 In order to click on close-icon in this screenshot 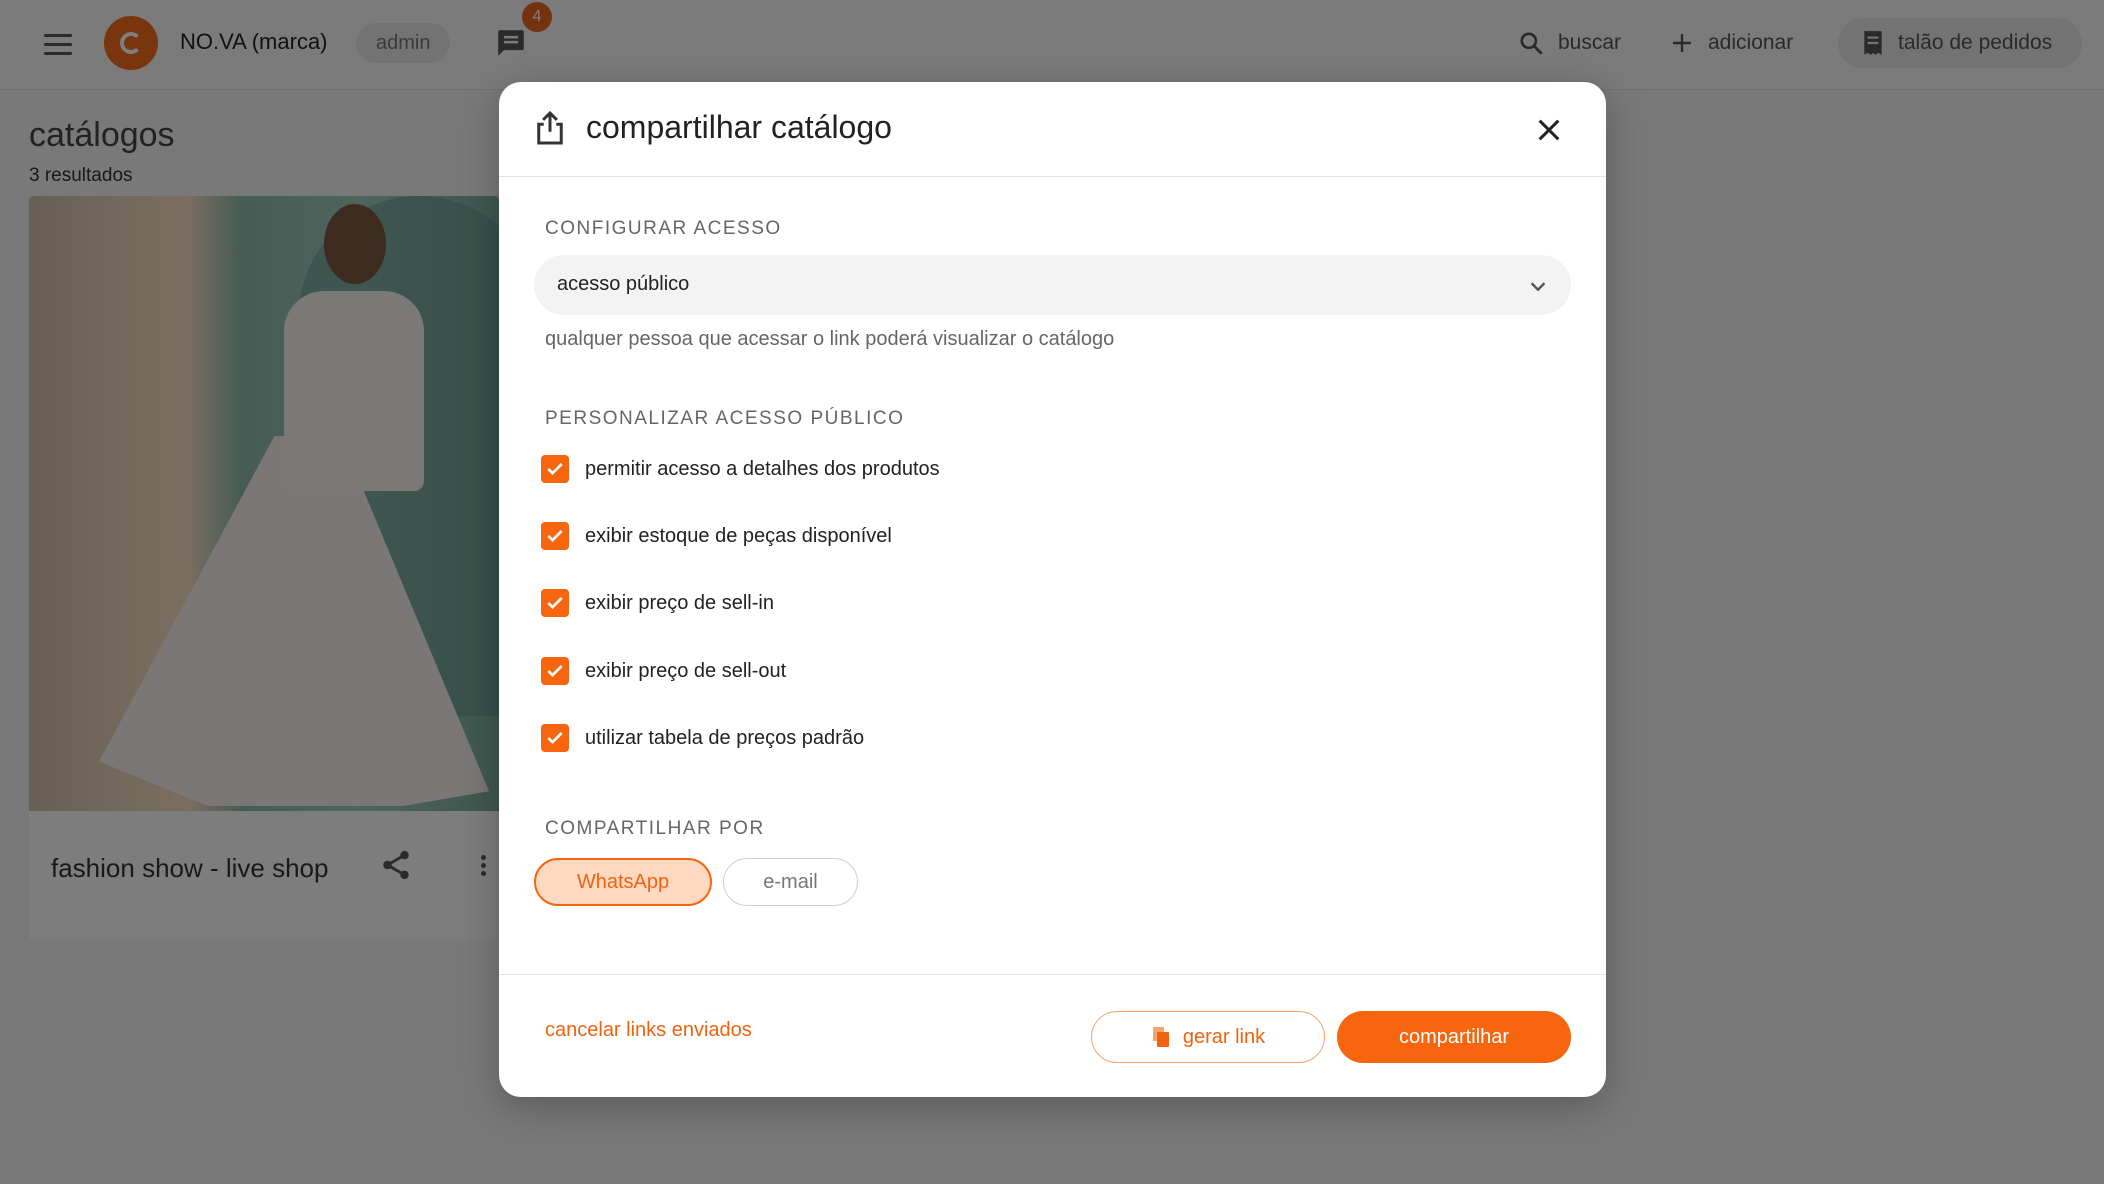, I will do `click(1549, 130)`.